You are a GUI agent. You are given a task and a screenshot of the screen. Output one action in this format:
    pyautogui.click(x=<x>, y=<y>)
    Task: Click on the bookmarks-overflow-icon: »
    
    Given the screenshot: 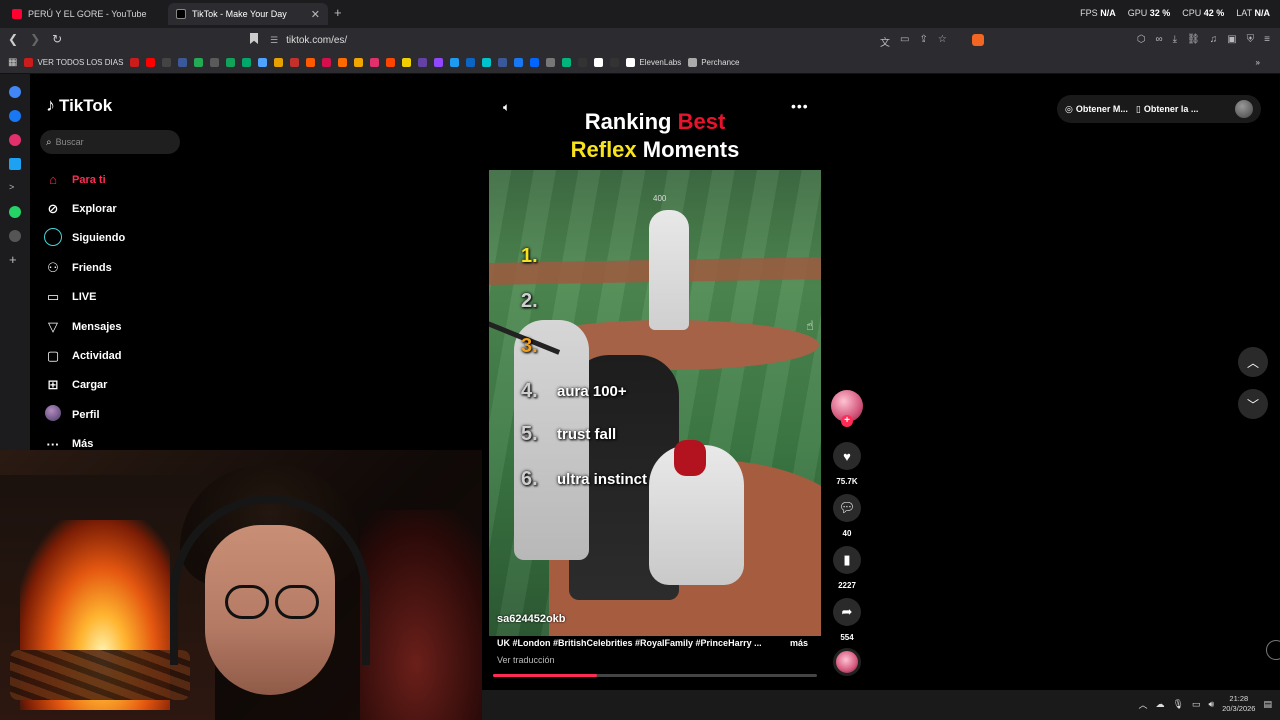 What is the action you would take?
    pyautogui.click(x=1258, y=62)
    